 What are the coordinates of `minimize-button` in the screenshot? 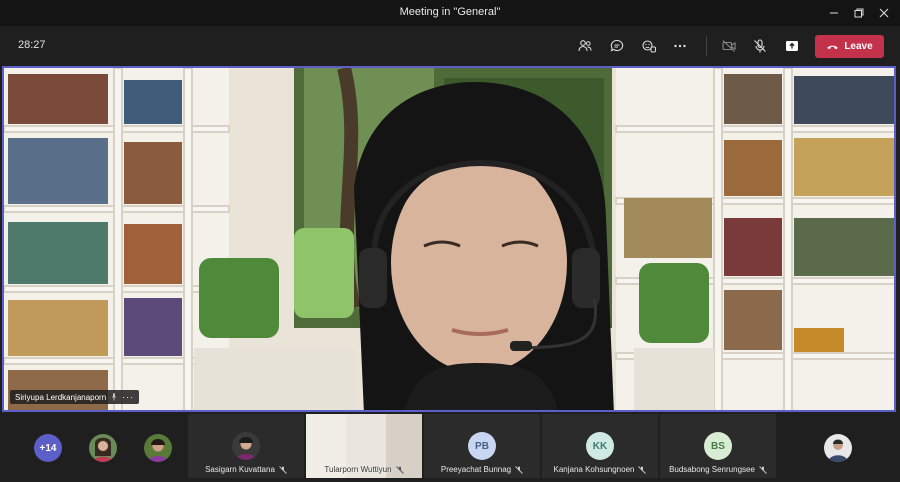 It's located at (834, 13).